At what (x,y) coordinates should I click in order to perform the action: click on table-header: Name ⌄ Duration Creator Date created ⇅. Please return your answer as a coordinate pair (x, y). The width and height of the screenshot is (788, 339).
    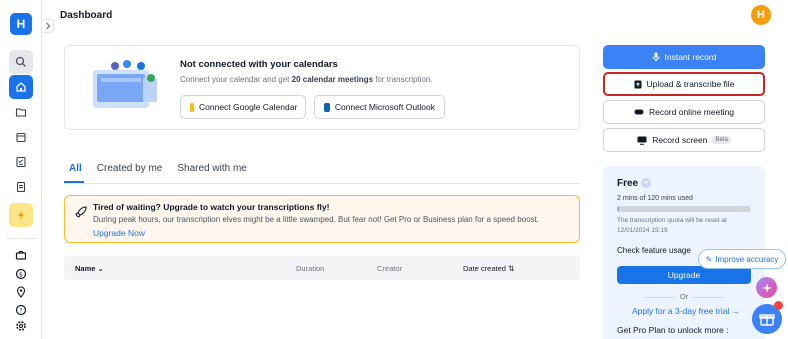
    Looking at the image, I should click on (322, 268).